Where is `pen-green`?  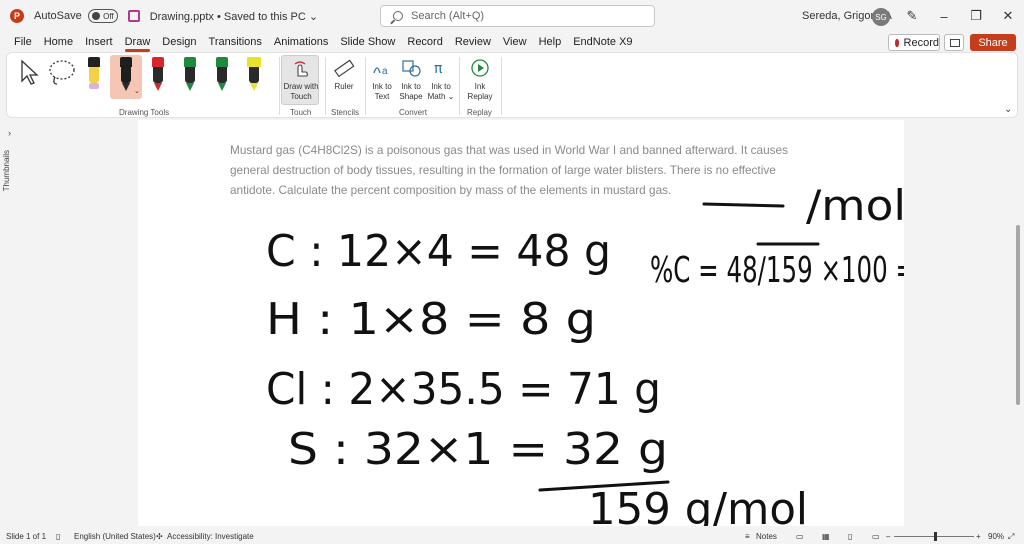 pen-green is located at coordinates (190, 75).